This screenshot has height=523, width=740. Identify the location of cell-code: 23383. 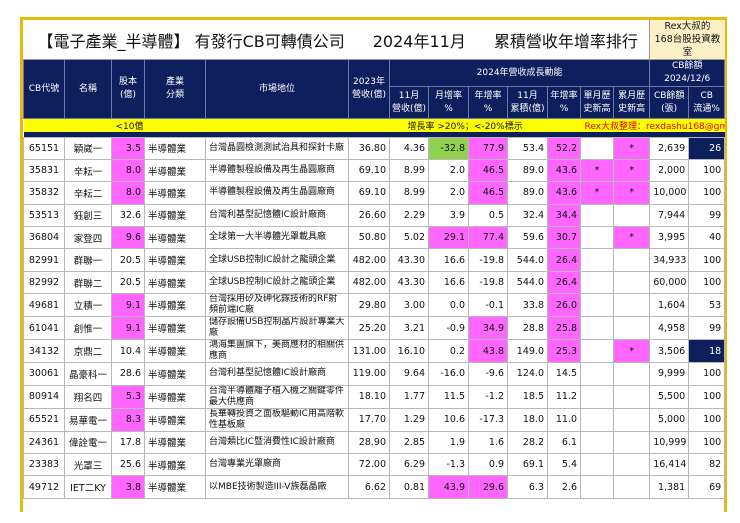
(44, 465).